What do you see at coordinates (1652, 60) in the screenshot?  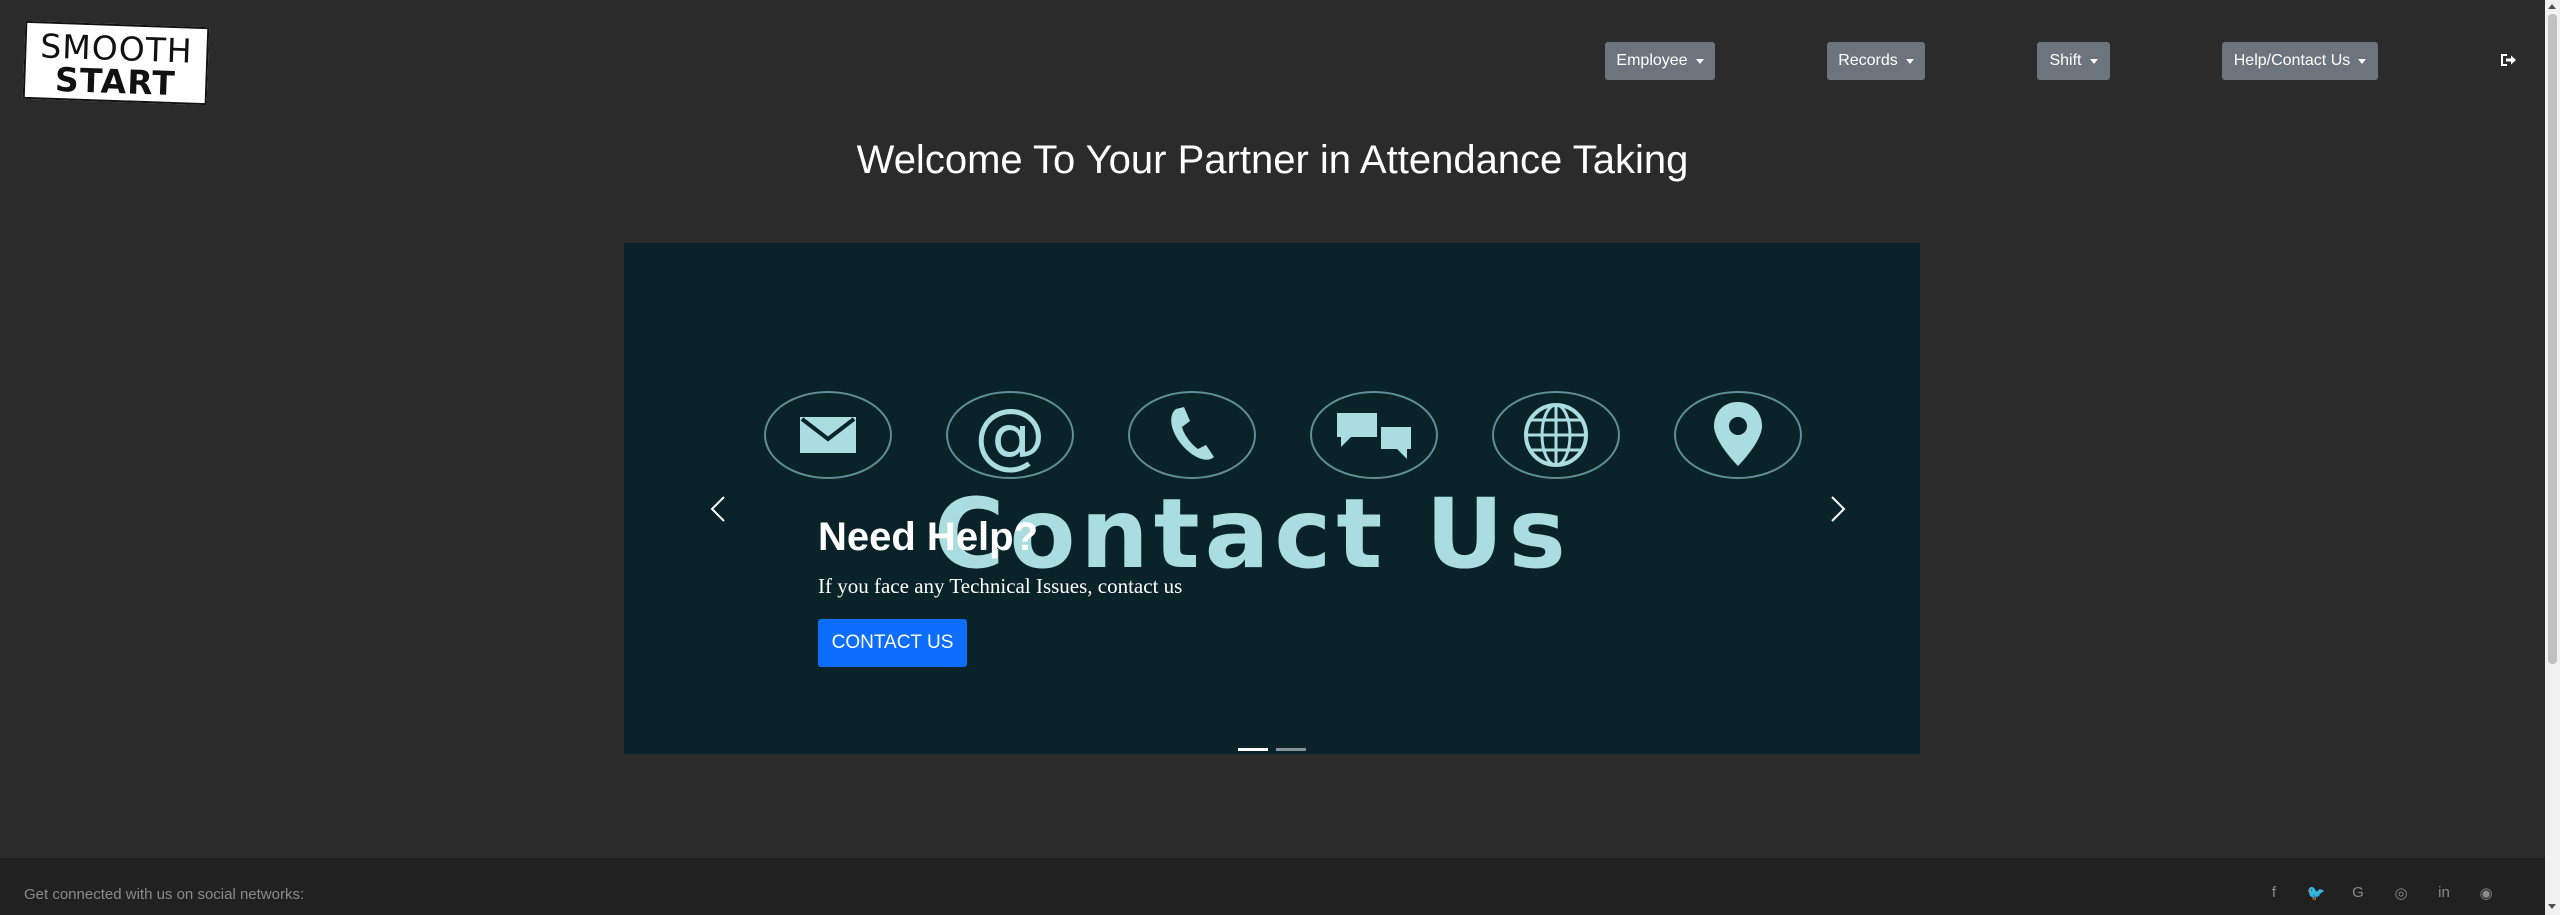 I see `nav-employee-label: Employee` at bounding box center [1652, 60].